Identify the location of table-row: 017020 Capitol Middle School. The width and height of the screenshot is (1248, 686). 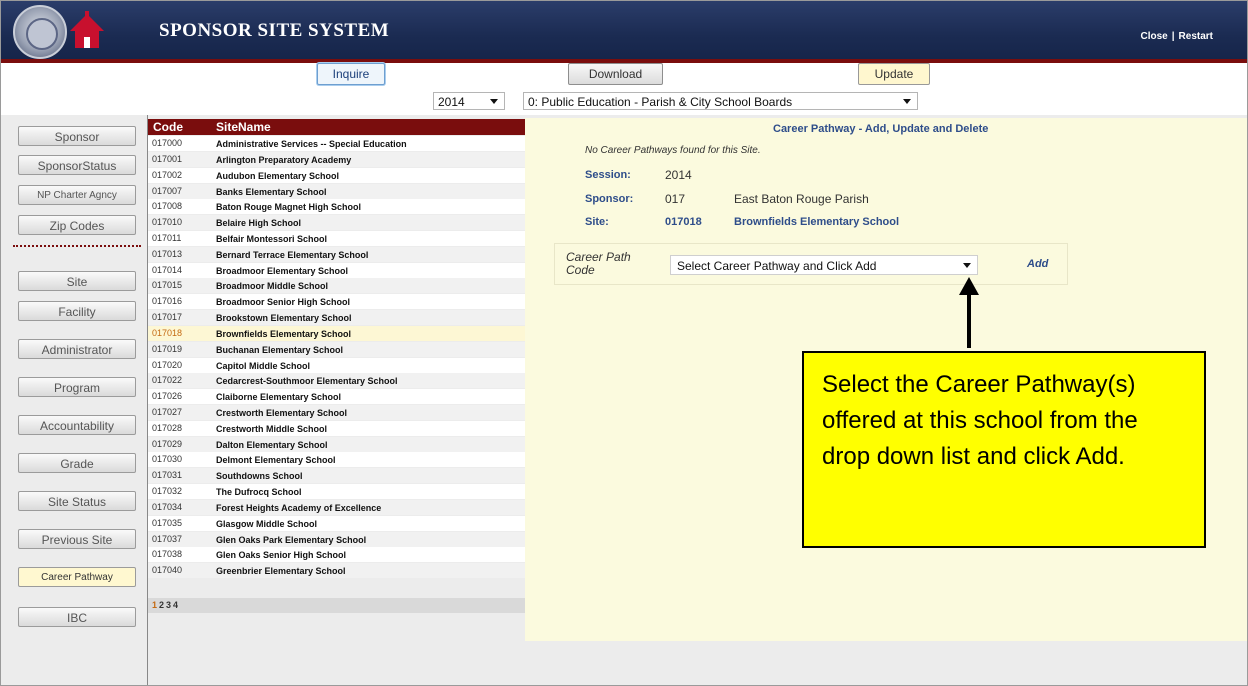
(336, 365).